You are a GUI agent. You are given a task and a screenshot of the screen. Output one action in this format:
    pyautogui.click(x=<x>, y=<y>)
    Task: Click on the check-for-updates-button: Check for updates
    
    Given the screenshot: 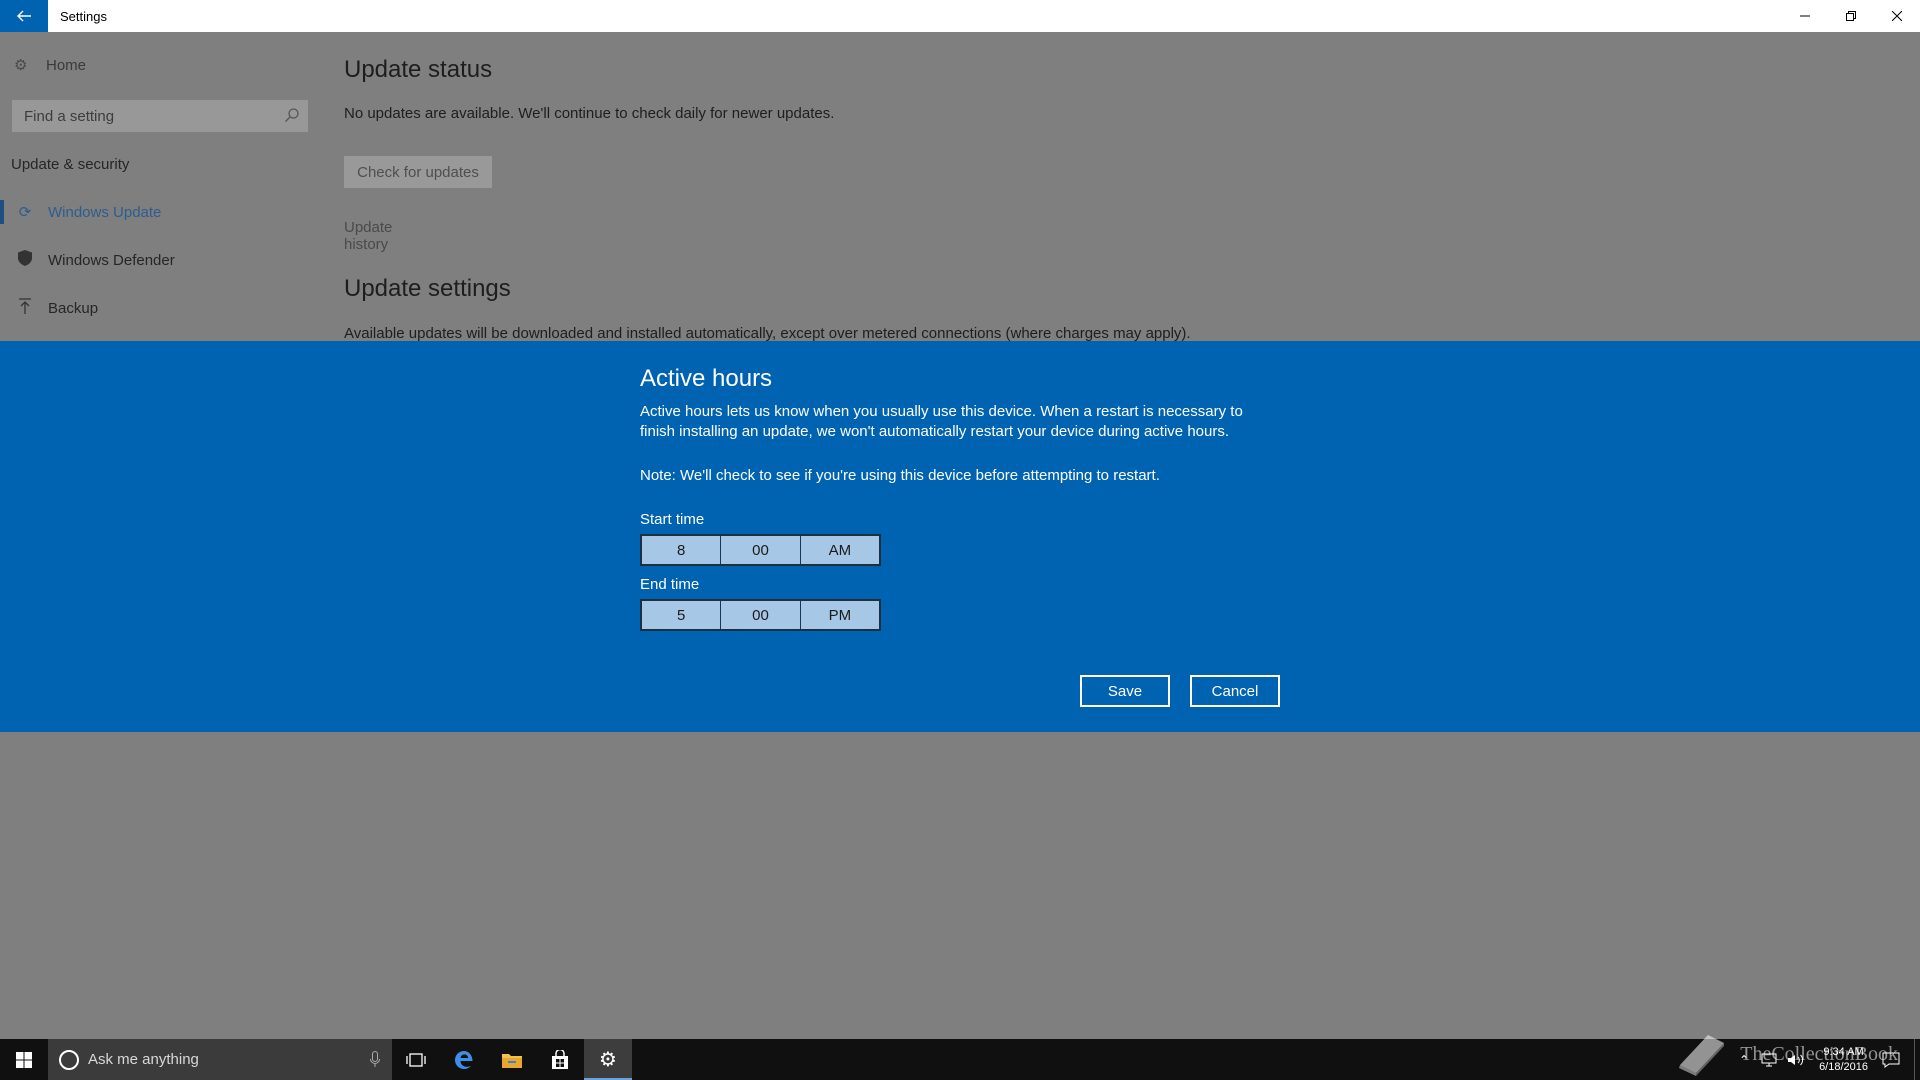 What is the action you would take?
    pyautogui.click(x=418, y=172)
    